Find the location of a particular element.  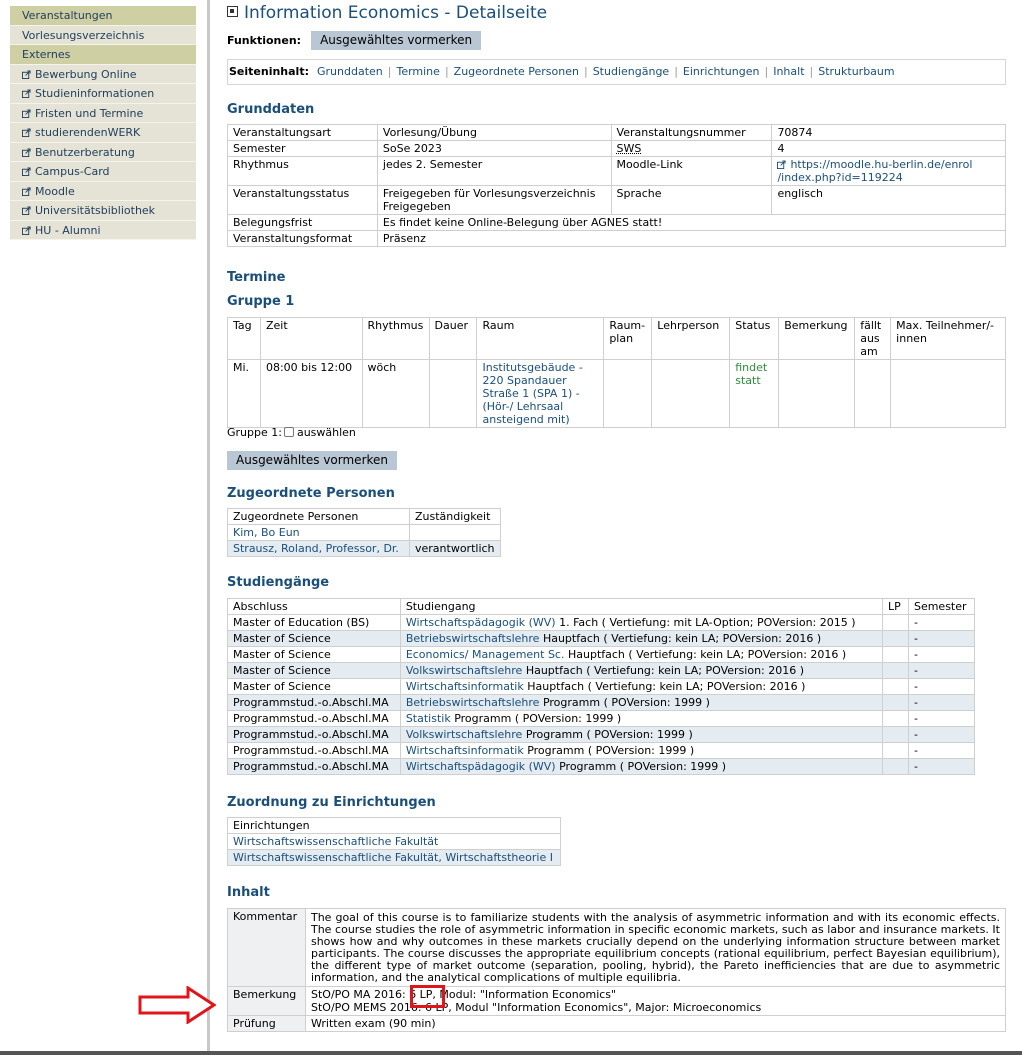

zeit-cell: 08:00 bis 12:00 is located at coordinates (311, 393).